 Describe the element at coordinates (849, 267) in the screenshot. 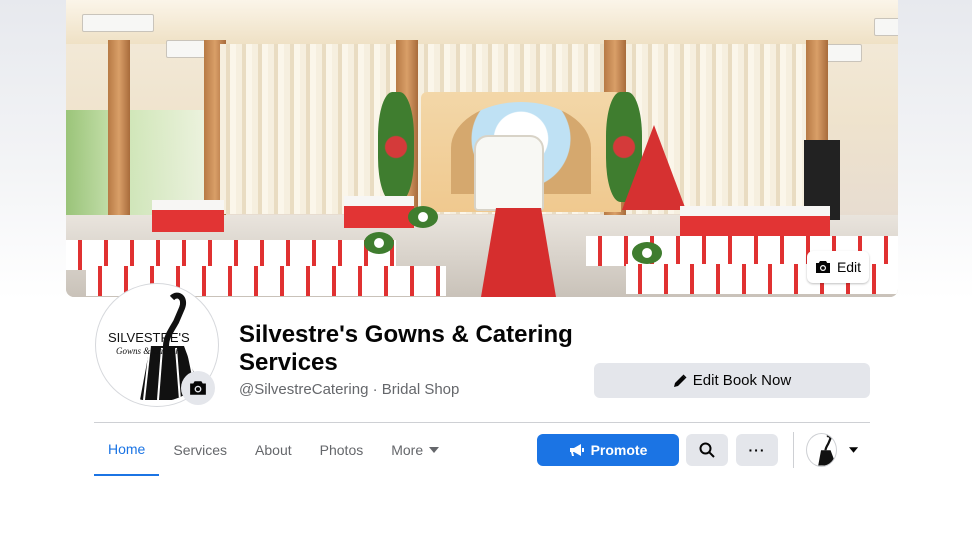

I see `edit-cover-label: Edit` at that location.